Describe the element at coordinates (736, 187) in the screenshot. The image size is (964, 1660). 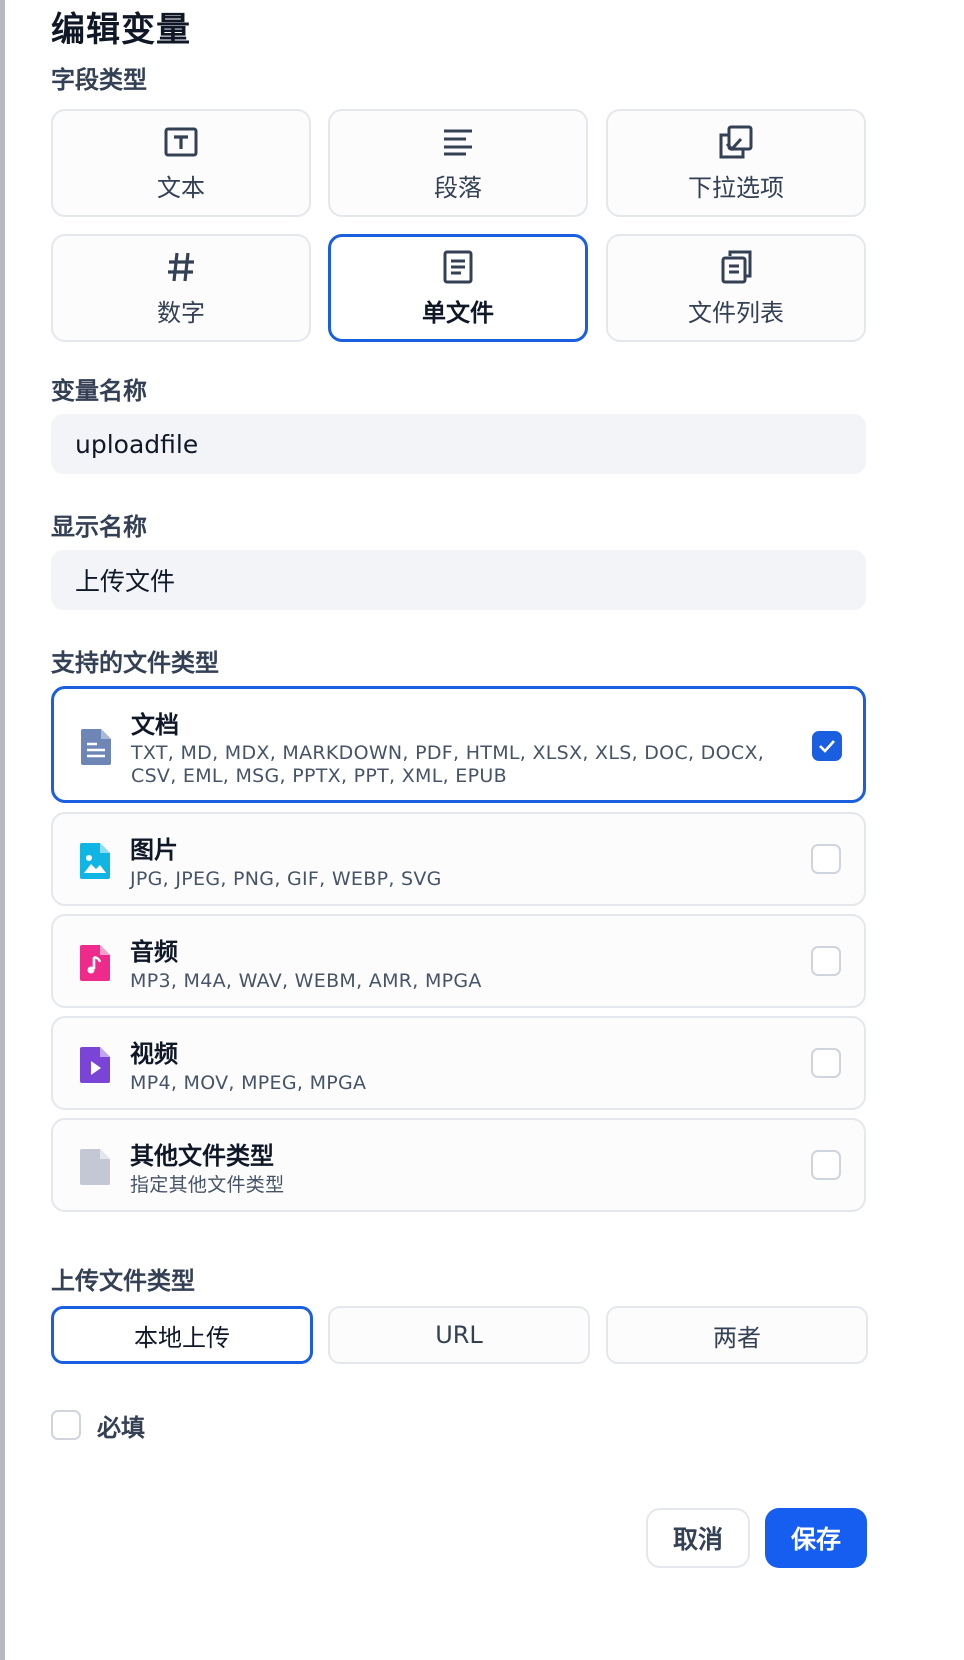
I see `field-type-select-label: 下拉选项` at that location.